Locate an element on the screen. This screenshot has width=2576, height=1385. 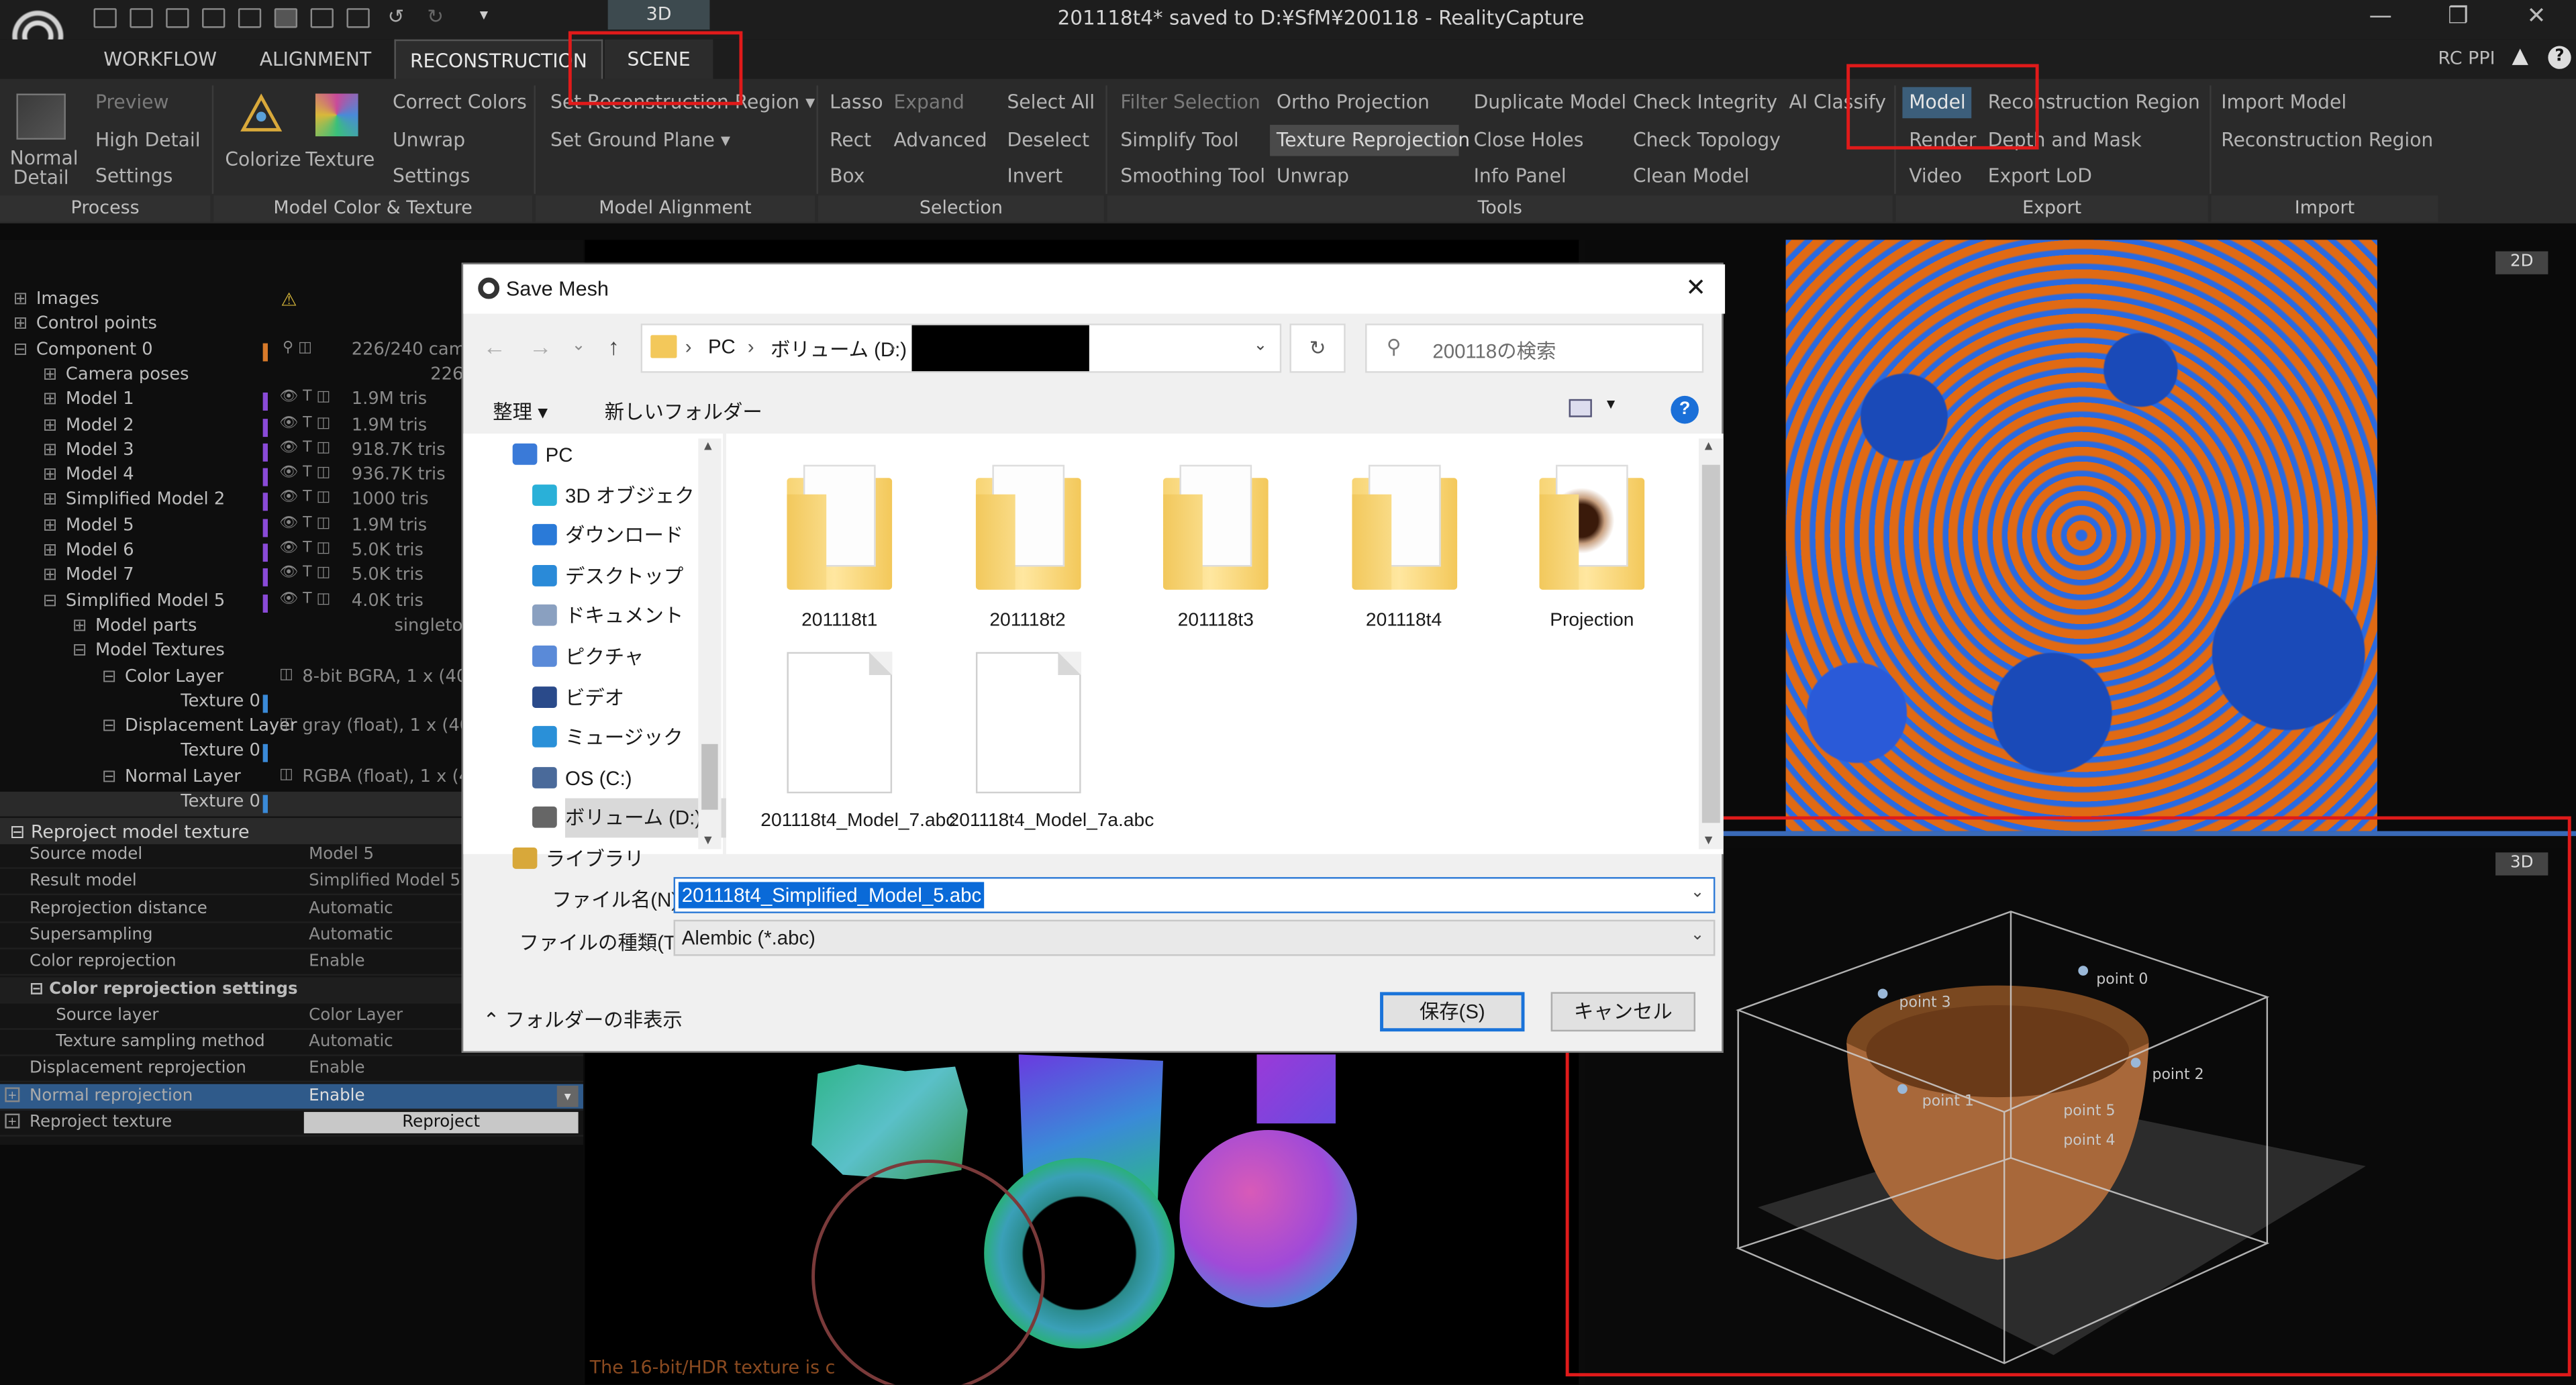
nav-item: ピクチャ is located at coordinates (588, 657).